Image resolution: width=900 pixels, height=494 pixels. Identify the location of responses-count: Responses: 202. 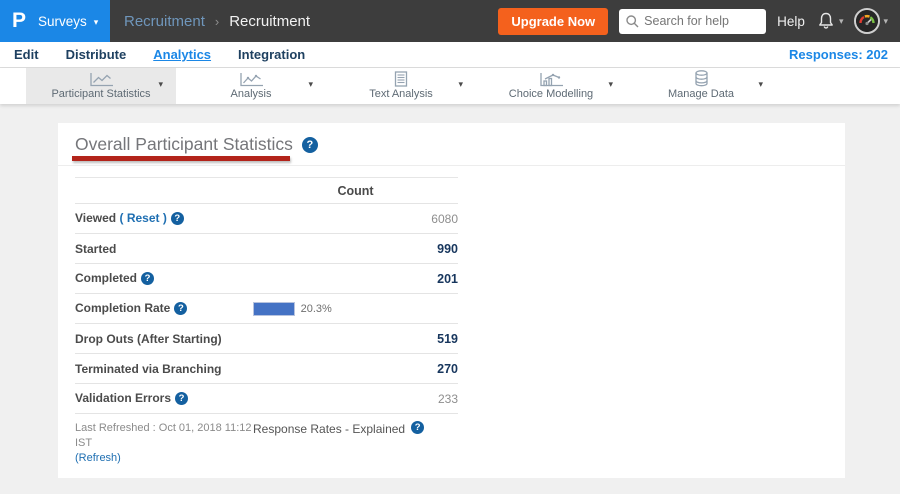
(844, 54).